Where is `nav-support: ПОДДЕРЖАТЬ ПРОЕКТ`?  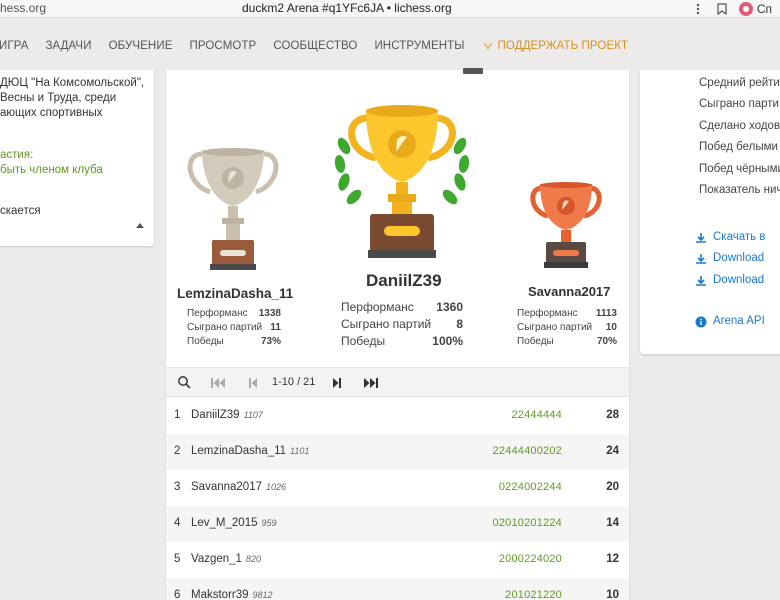
nav-support: ПОДДЕРЖАТЬ ПРОЕКТ is located at coordinates (555, 46).